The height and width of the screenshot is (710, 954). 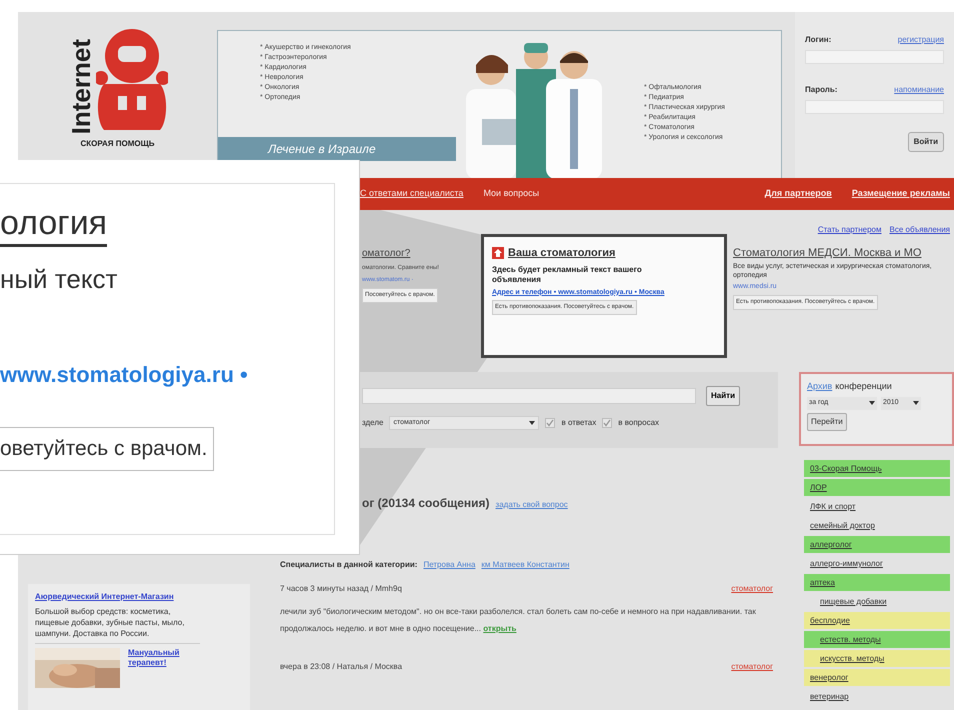 I want to click on ad-title-link: Стоматология МЕДСИ. Москва и МО, so click(x=843, y=253).